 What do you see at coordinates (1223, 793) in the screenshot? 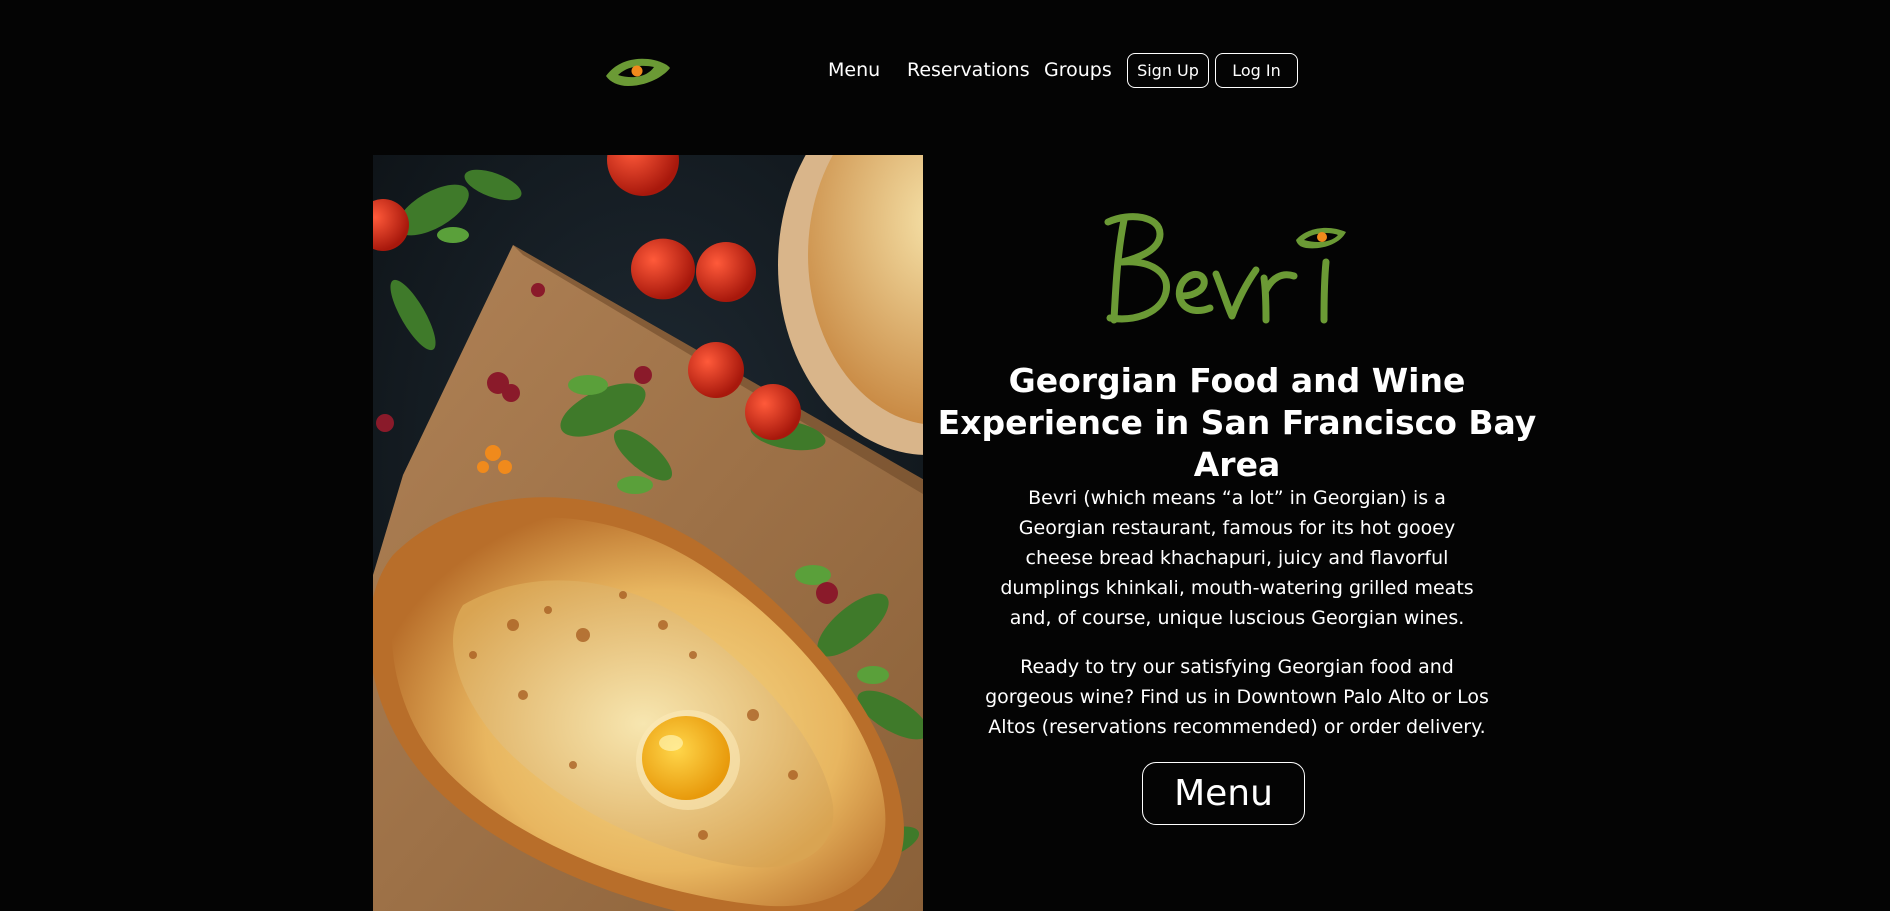
I see `menu-cta-button: Menu` at bounding box center [1223, 793].